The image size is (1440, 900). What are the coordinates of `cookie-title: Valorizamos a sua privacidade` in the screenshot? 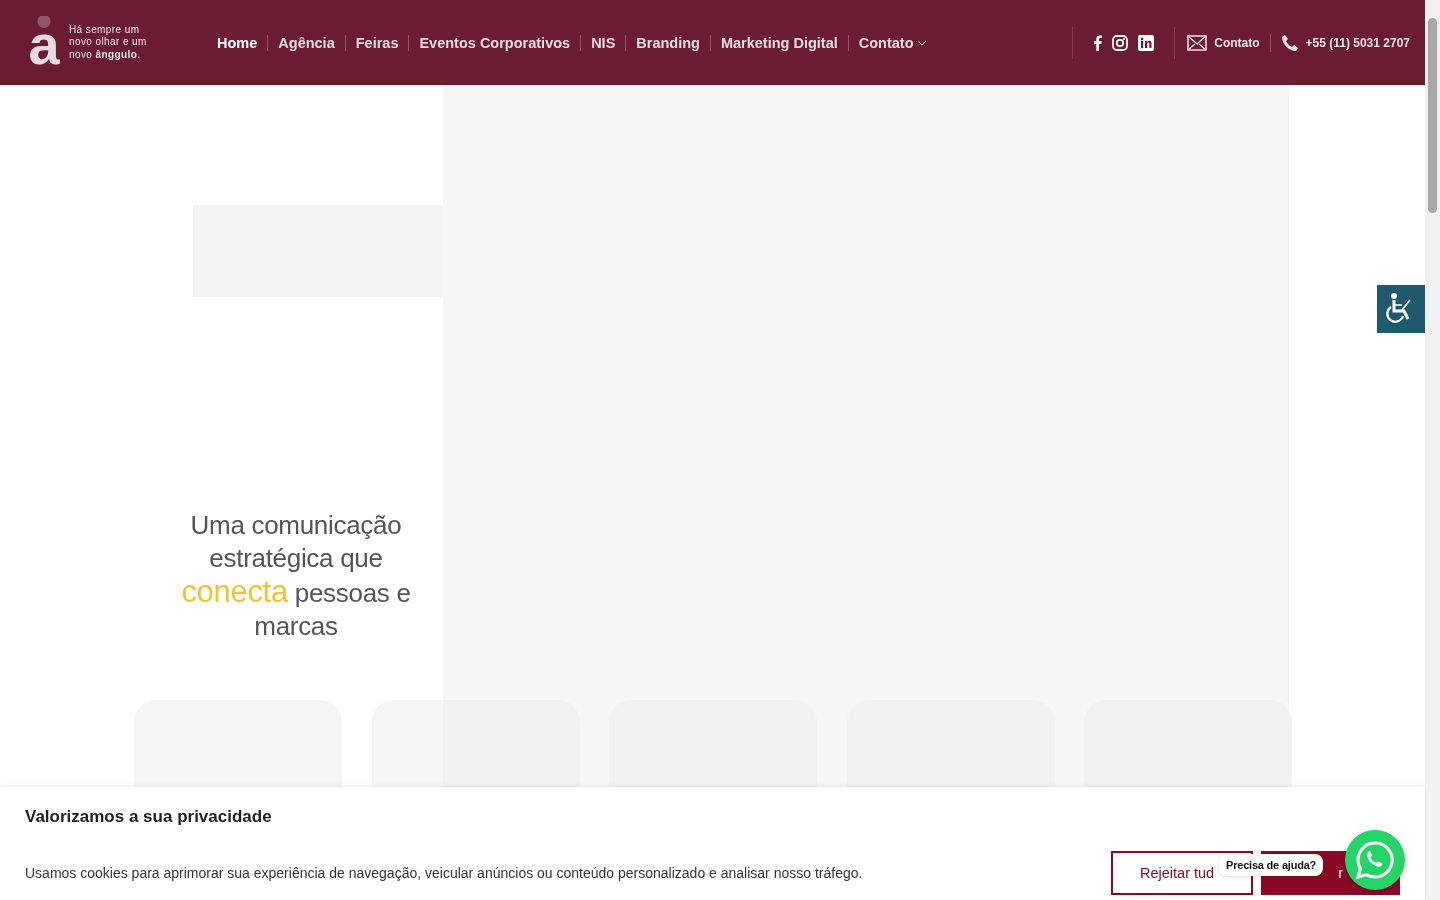 It's located at (149, 817).